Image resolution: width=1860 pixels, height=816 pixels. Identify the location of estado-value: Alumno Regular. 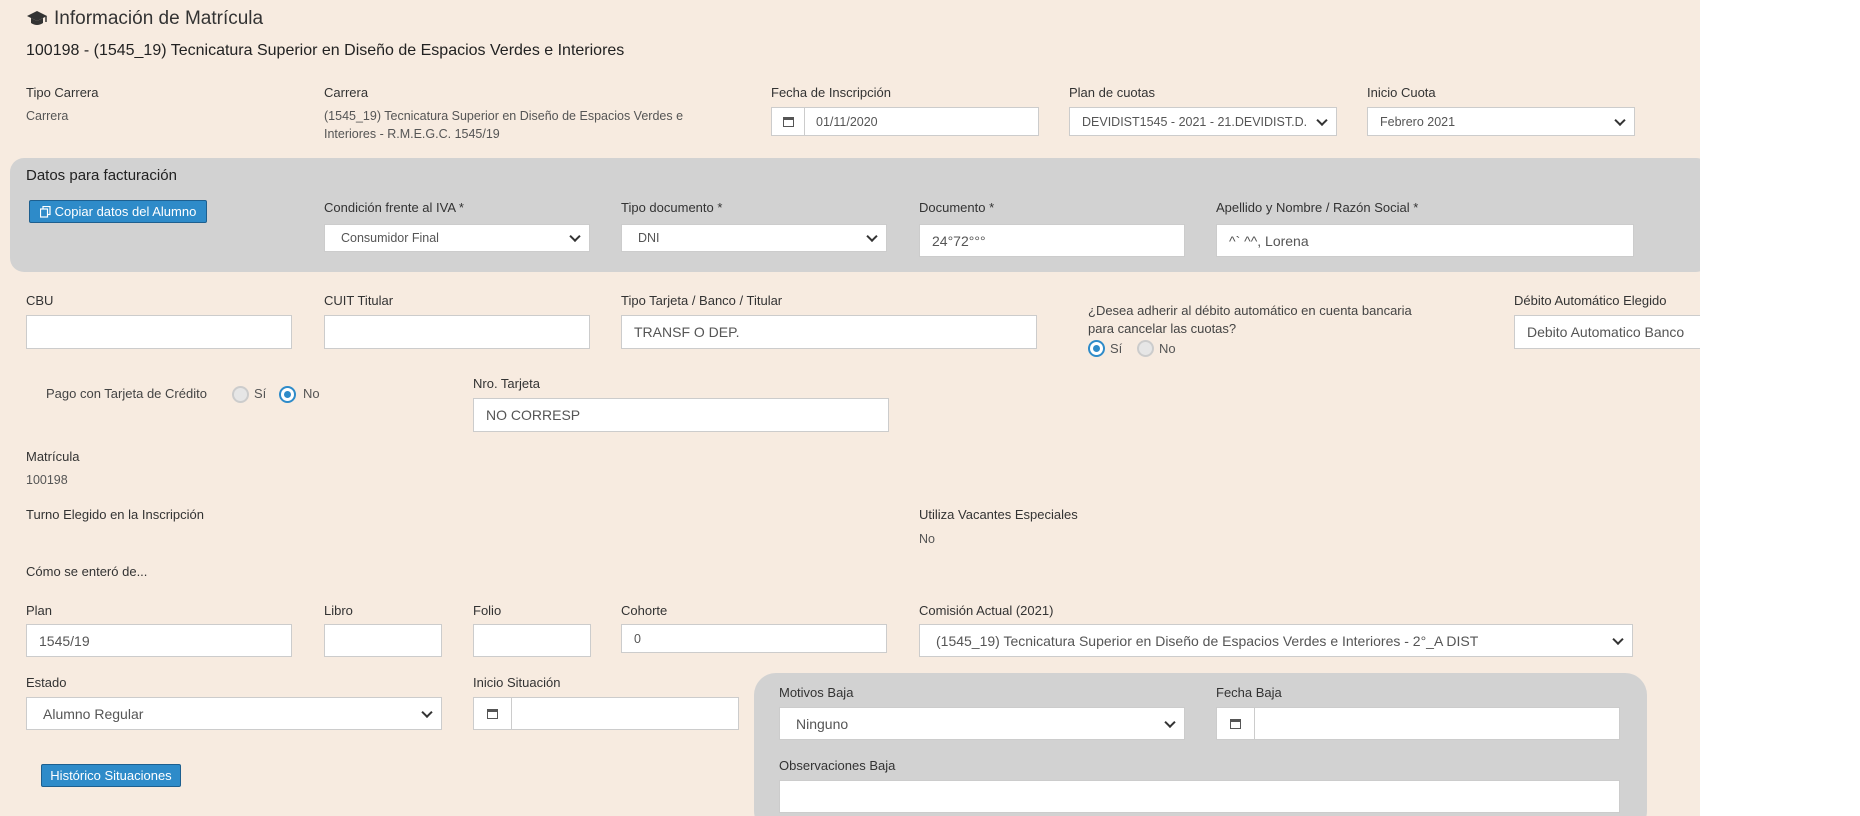
(93, 713).